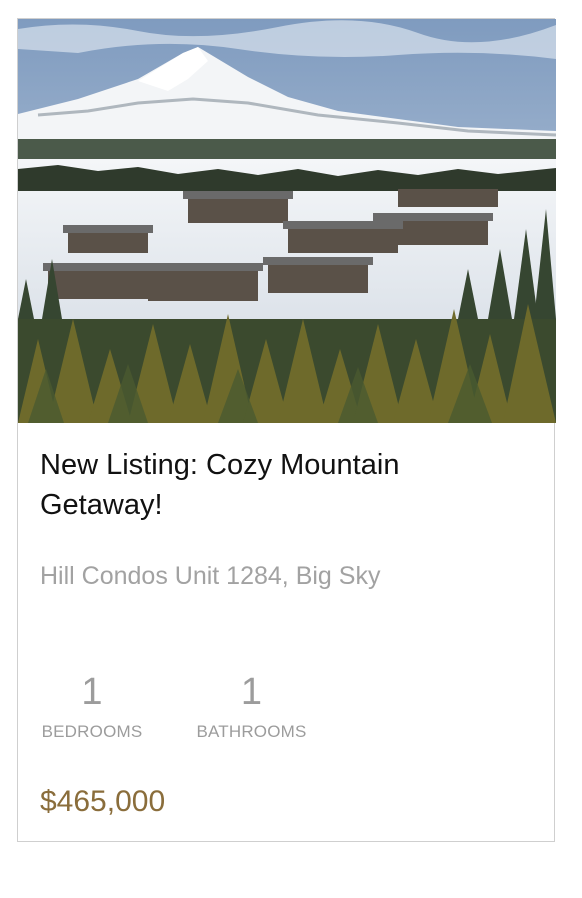 Image resolution: width=582 pixels, height=898 pixels. I want to click on bathrooms-label: BATHROOMS, so click(251, 731).